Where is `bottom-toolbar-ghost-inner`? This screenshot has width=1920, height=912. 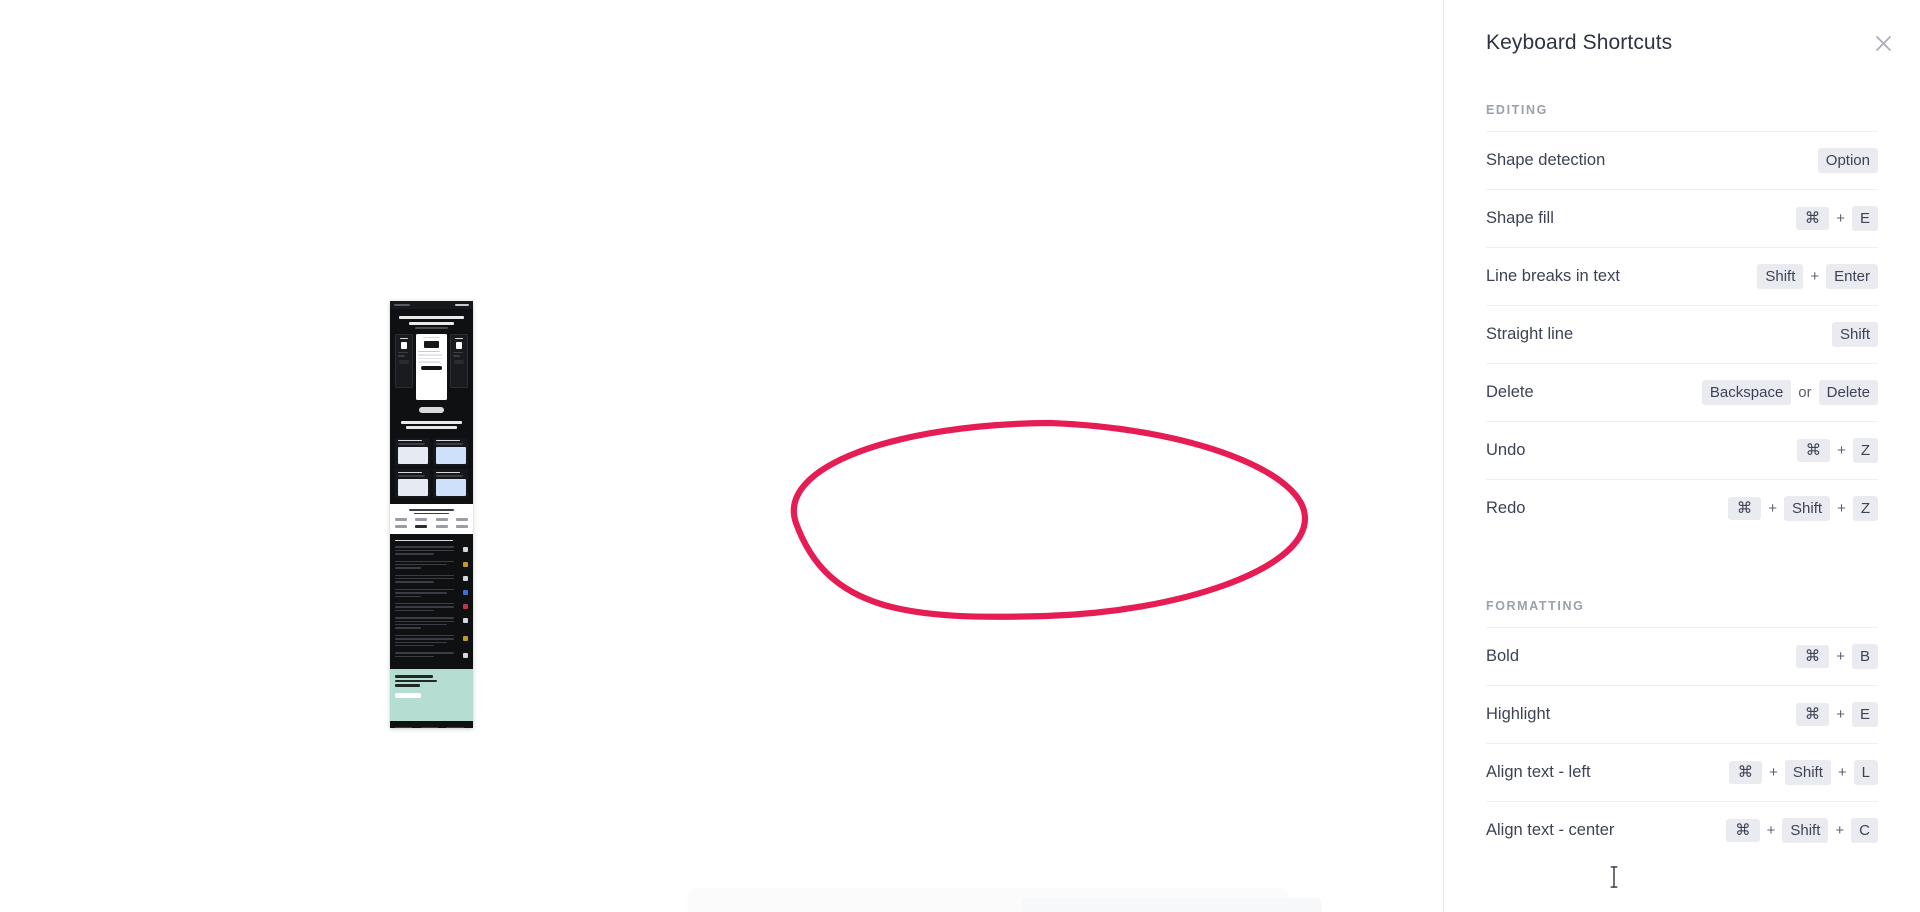
bottom-toolbar-ghost-inner is located at coordinates (1172, 905).